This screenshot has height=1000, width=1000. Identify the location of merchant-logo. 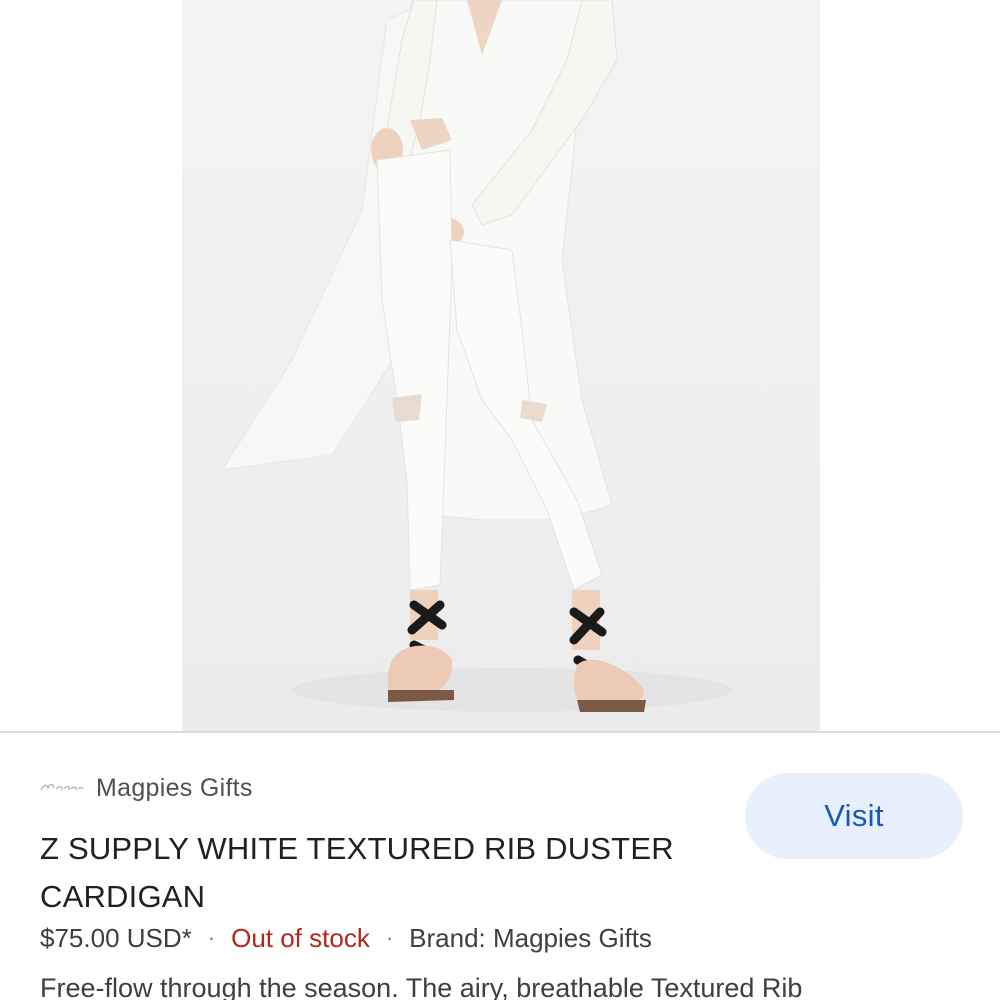
(62, 788).